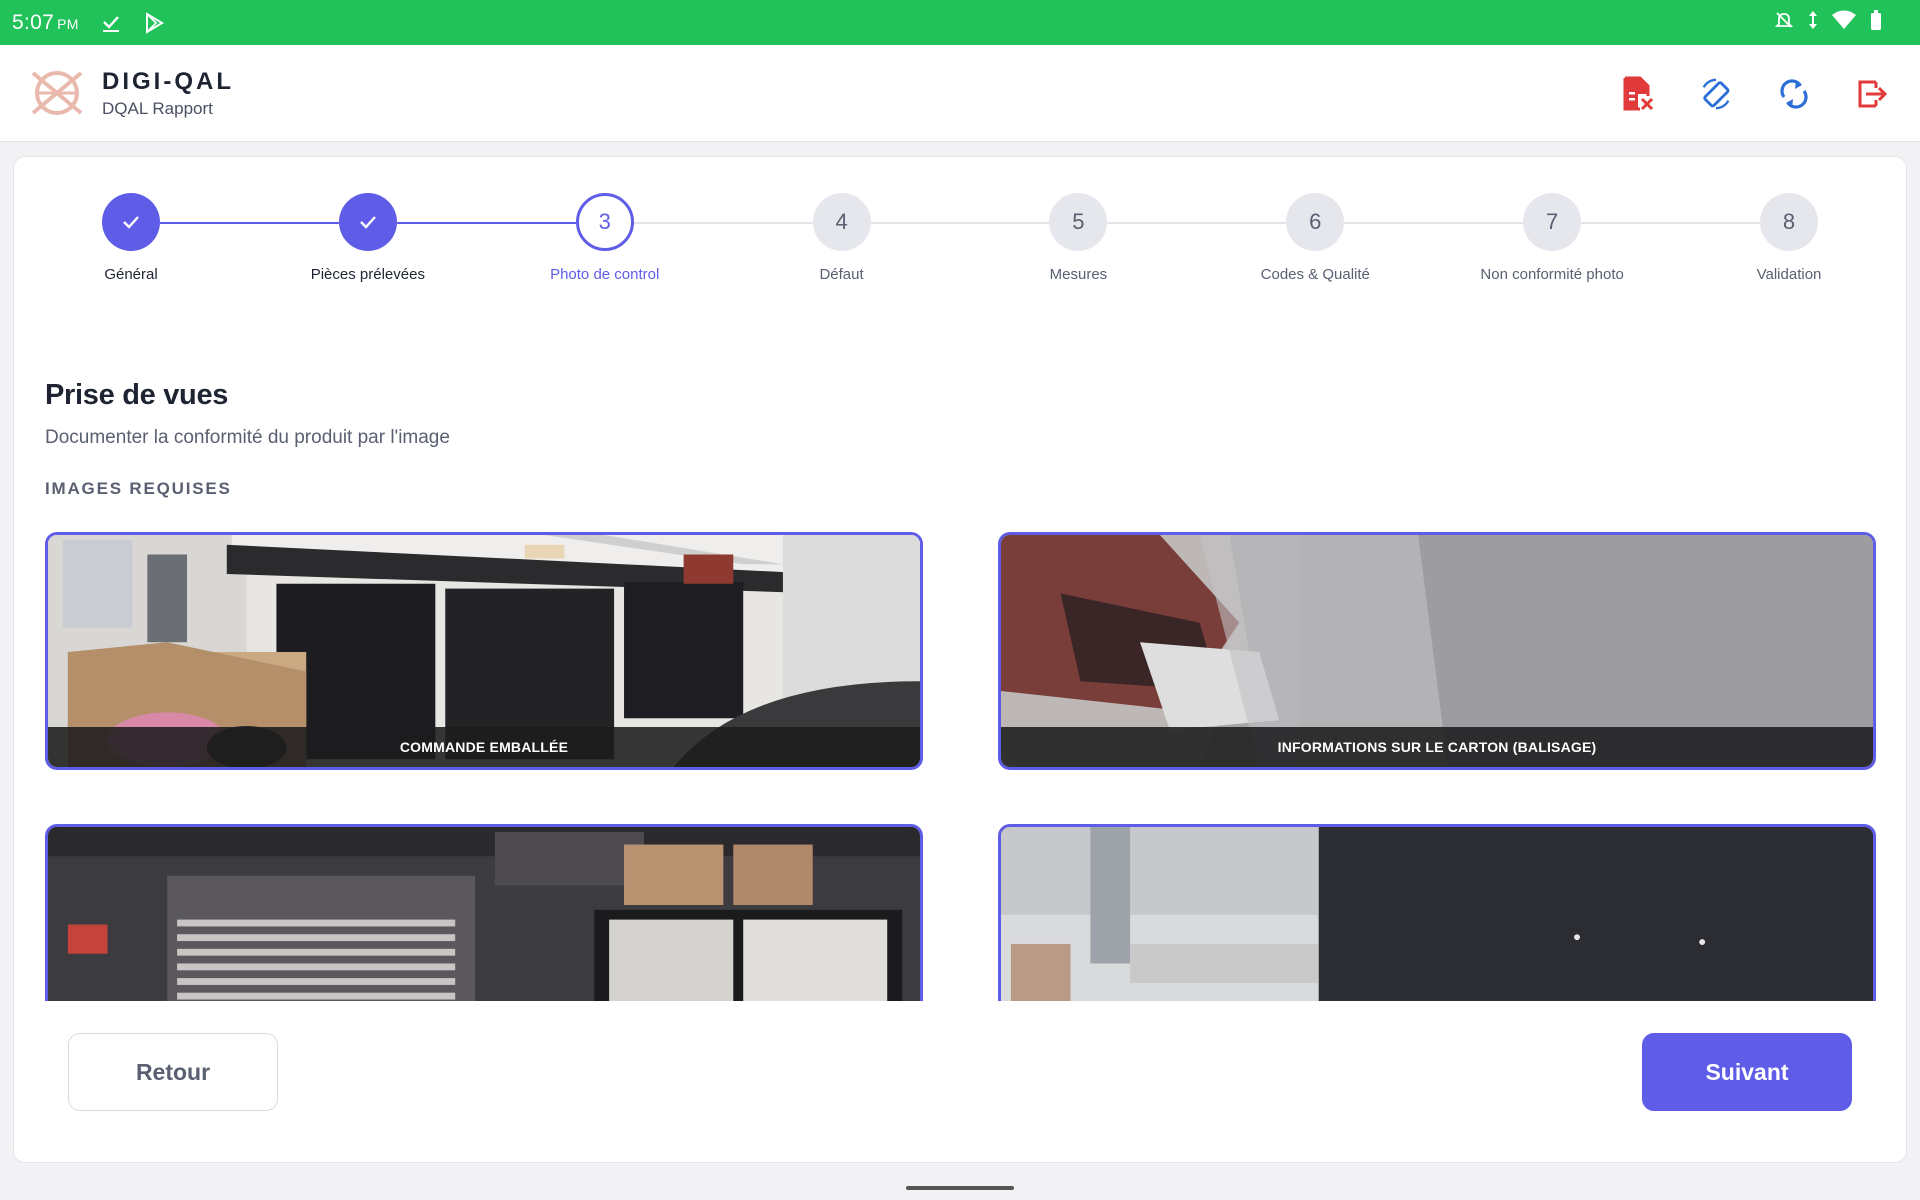 Image resolution: width=1920 pixels, height=1200 pixels. Describe the element at coordinates (1078, 274) in the screenshot. I see `step-label: Mesures` at that location.